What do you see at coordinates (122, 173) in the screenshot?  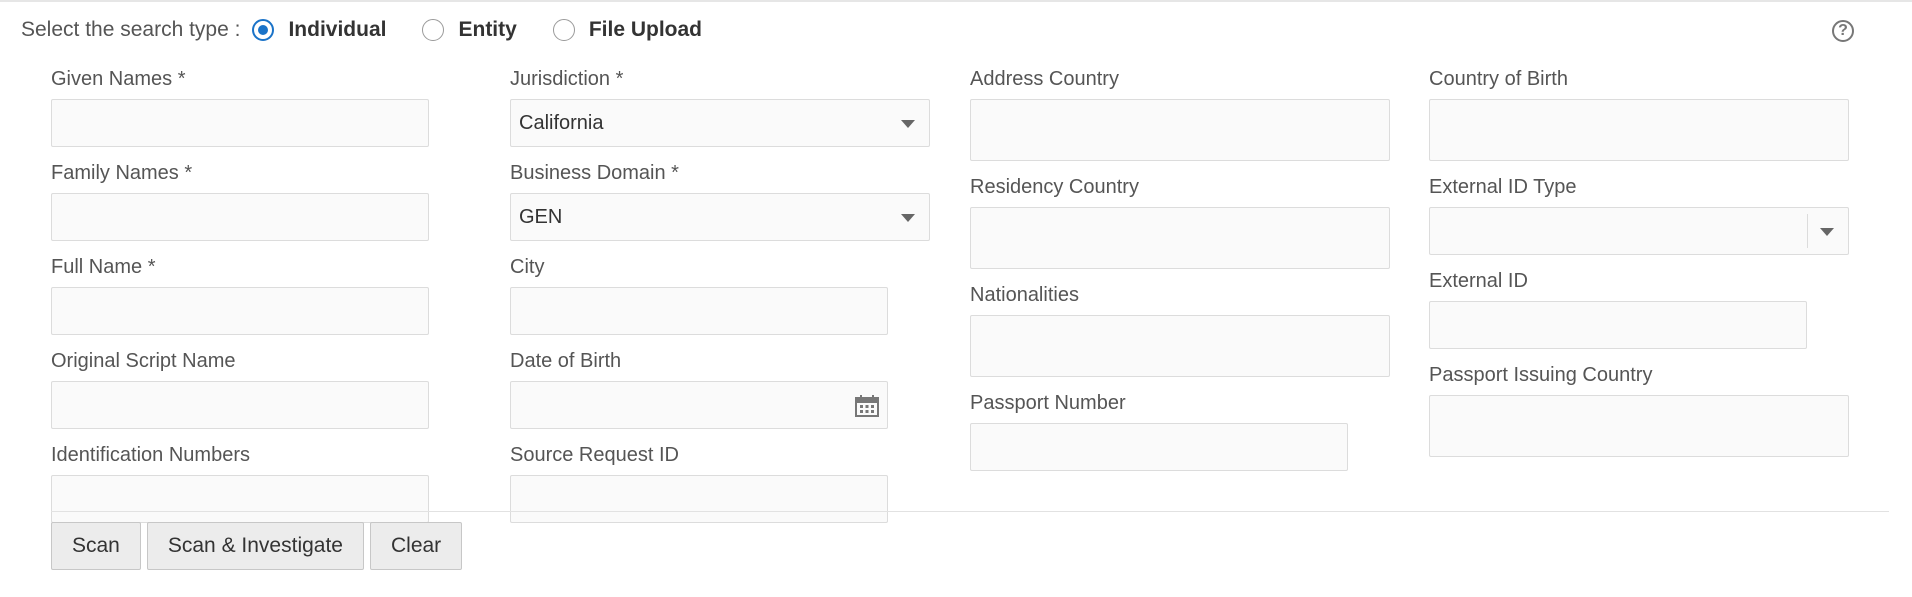 I see `family-names-label: Family Names *` at bounding box center [122, 173].